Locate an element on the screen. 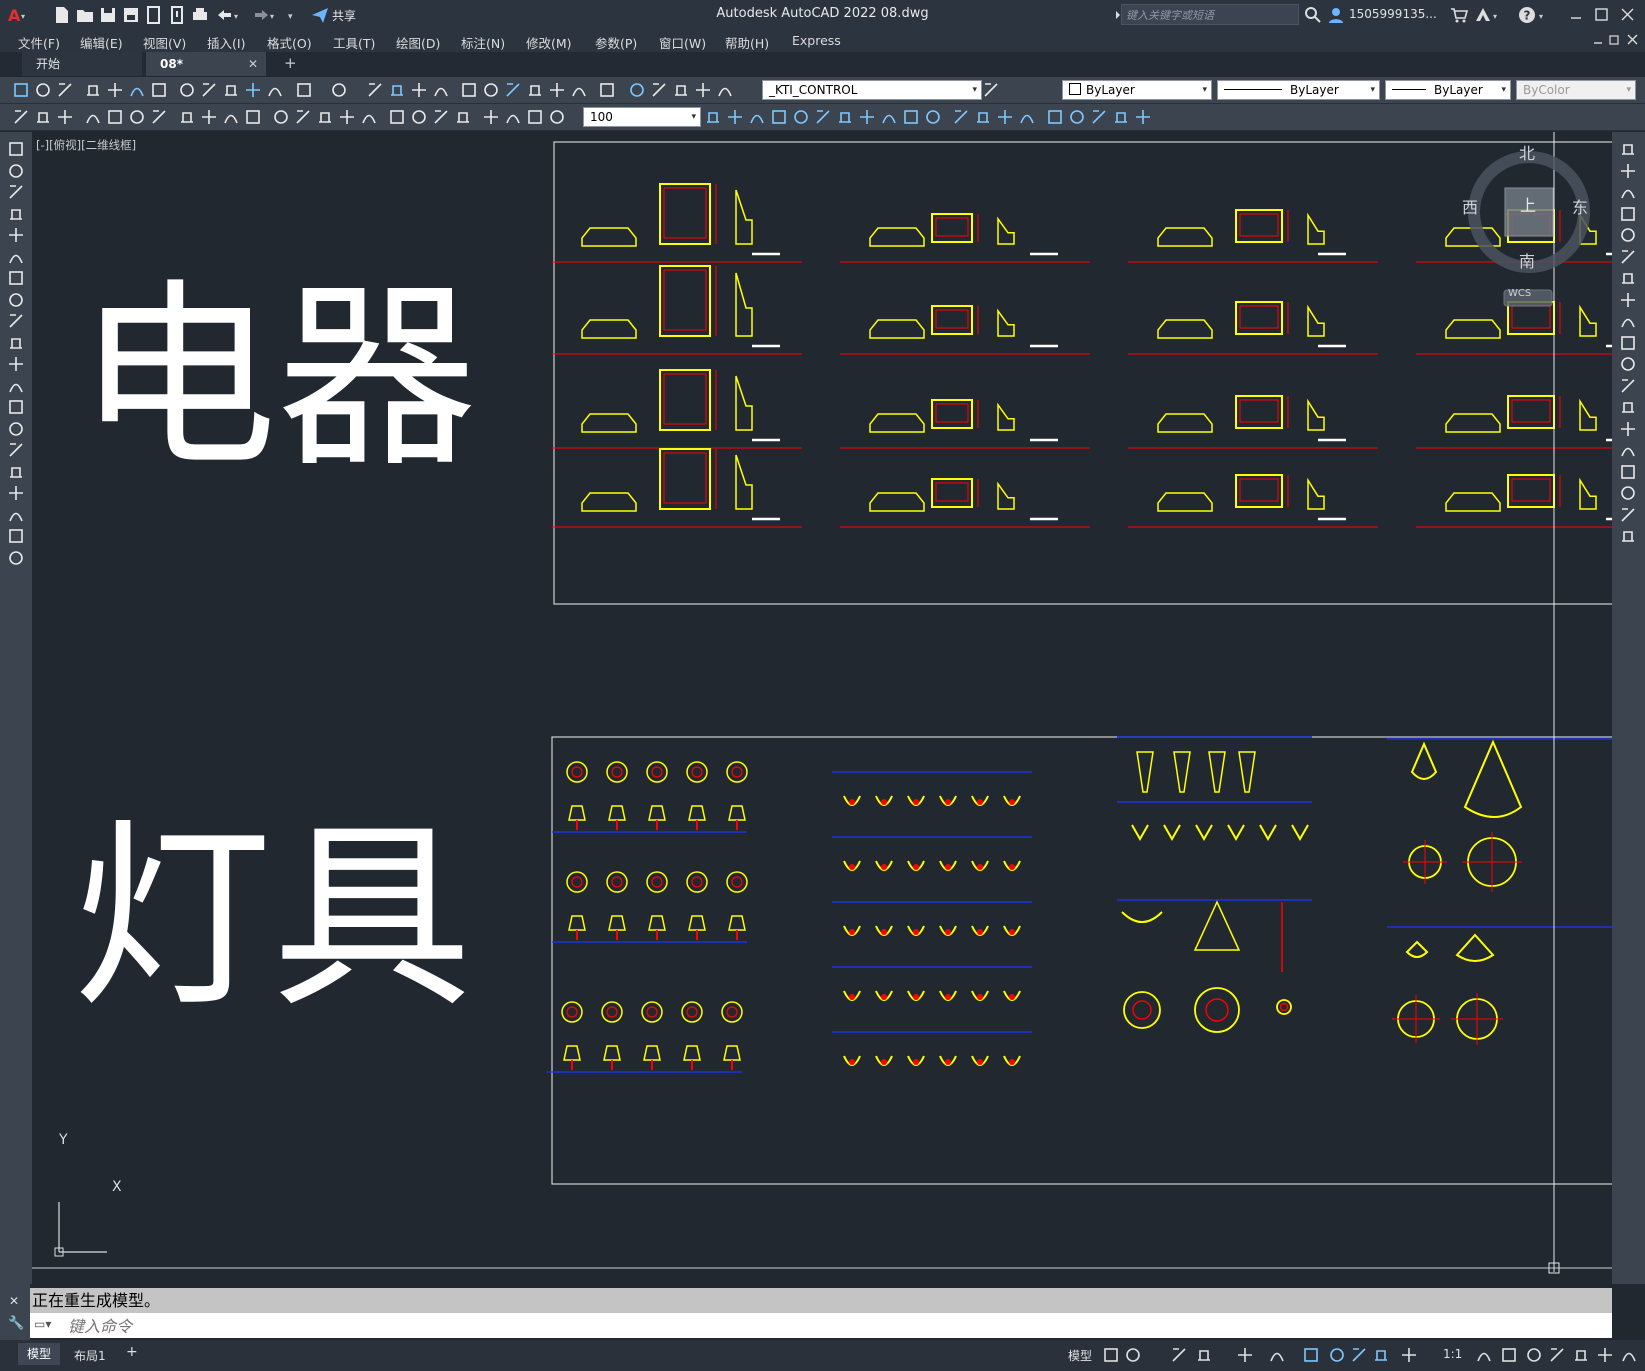  lineweight-dropdown: ByLayer ▾ is located at coordinates (1448, 90).